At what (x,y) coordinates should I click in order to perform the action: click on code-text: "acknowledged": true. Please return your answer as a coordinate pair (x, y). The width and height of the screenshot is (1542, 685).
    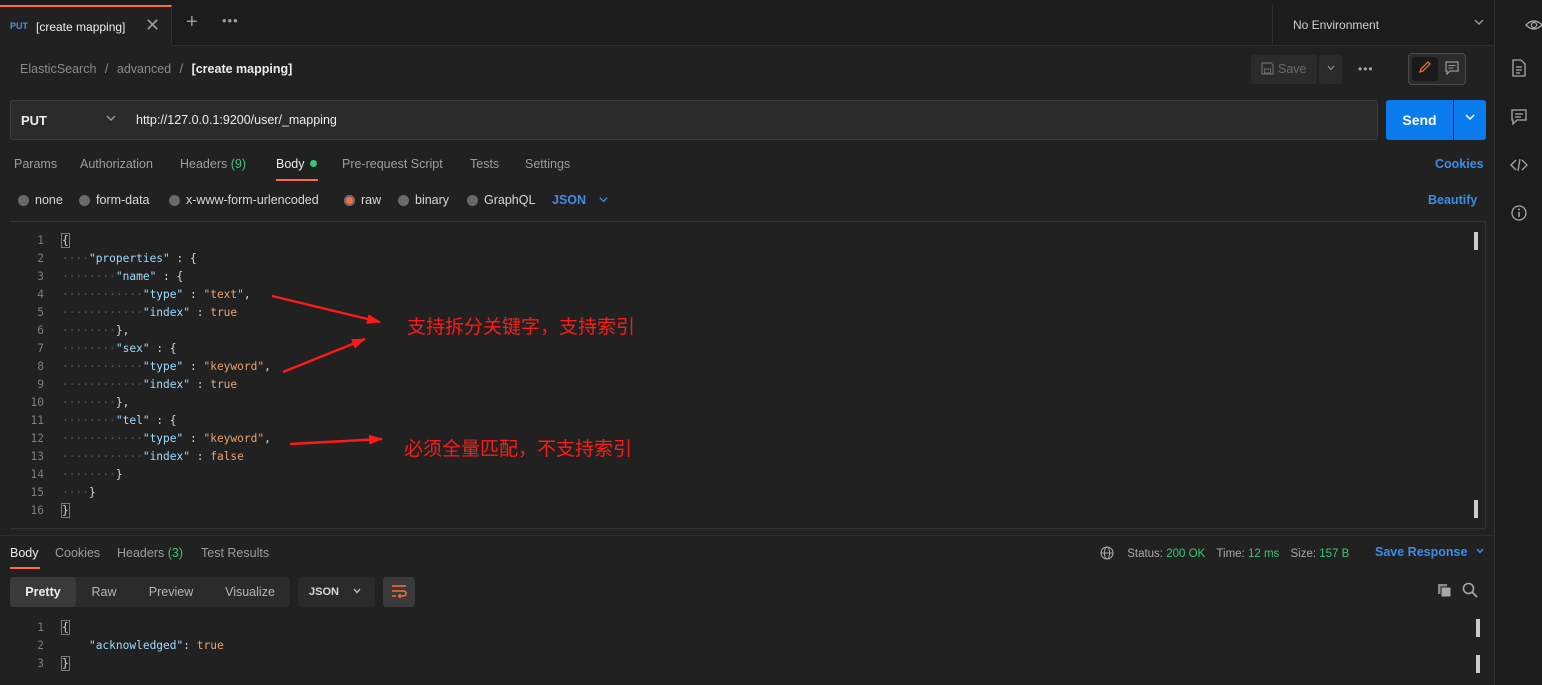
    Looking at the image, I should click on (156, 645).